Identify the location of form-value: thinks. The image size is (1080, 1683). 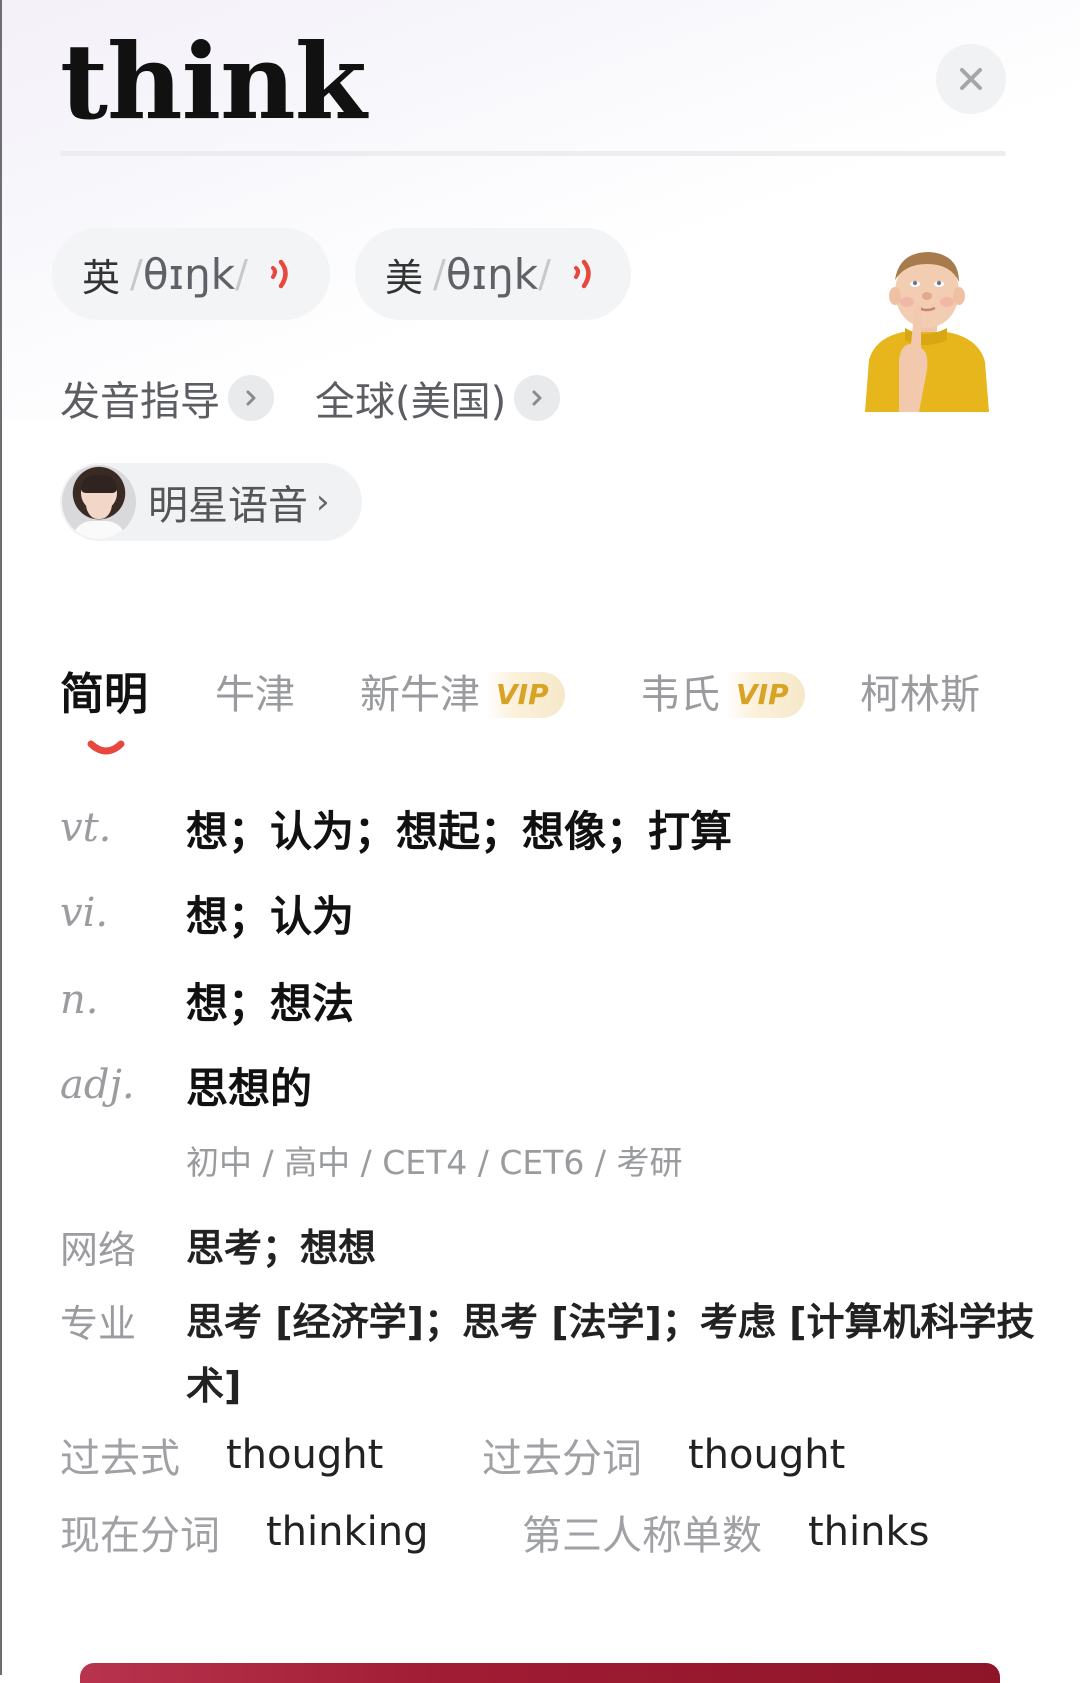
(869, 1532).